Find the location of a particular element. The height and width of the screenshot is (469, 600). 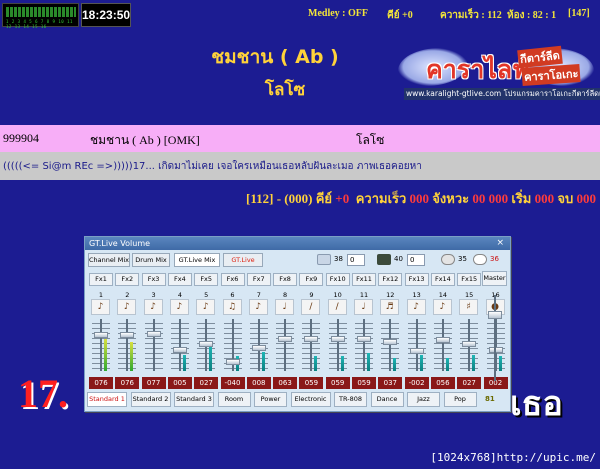

fx-button-12: Fx12 is located at coordinates (390, 279).